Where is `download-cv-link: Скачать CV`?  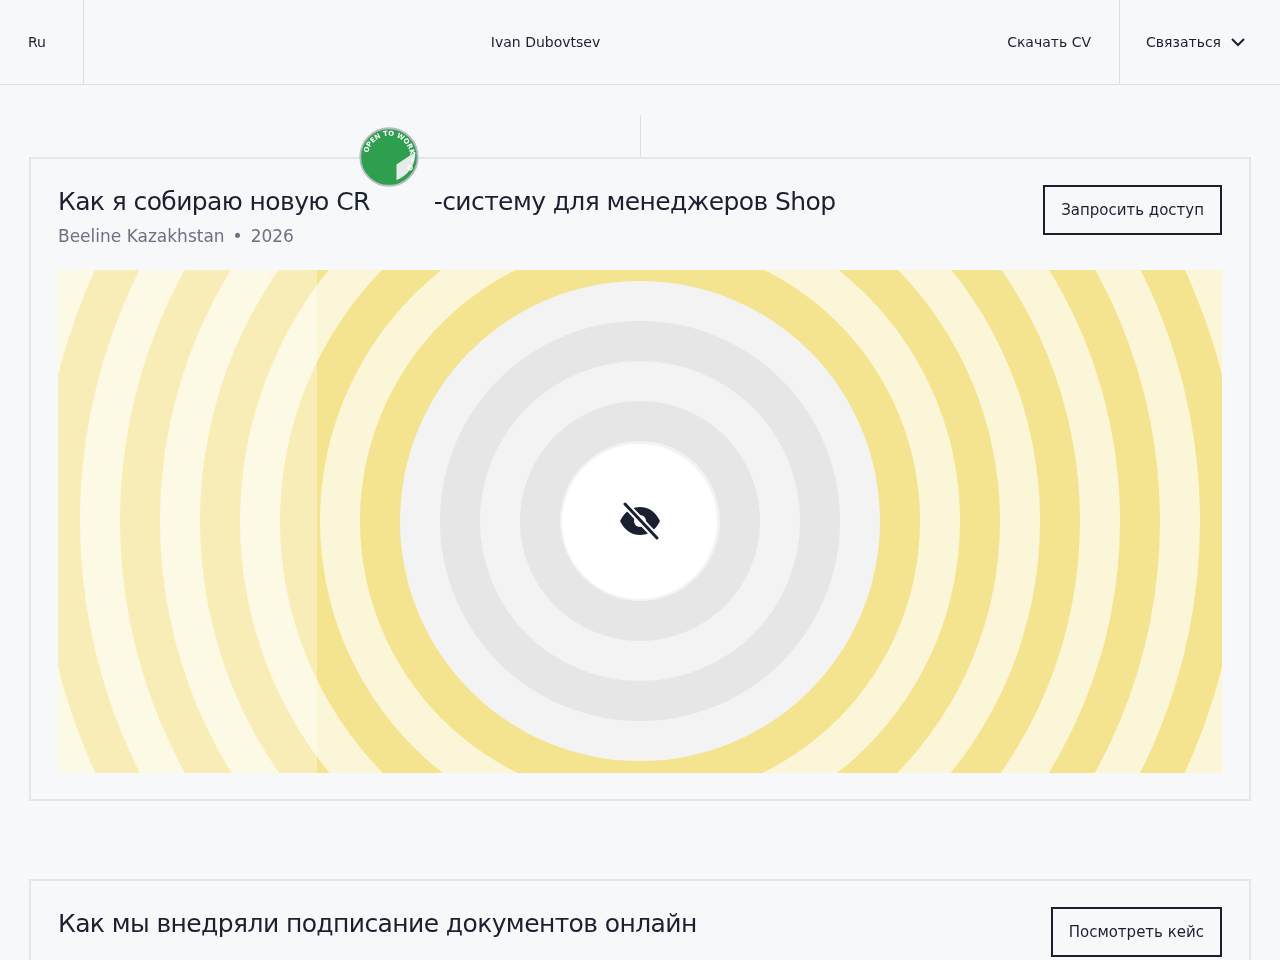
download-cv-link: Скачать CV is located at coordinates (1049, 42).